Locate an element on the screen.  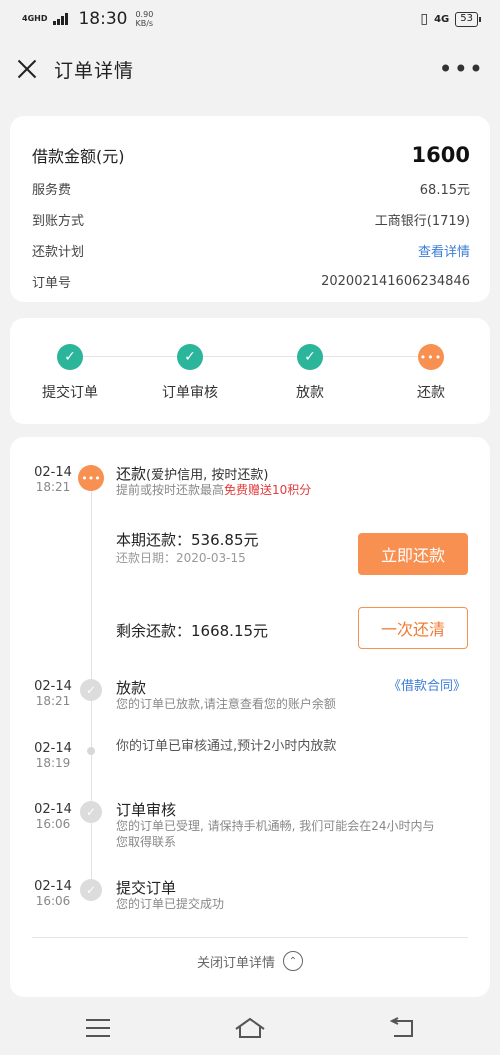
repayment-plan-row: 还款计划 查看详情 is located at coordinates (251, 250).